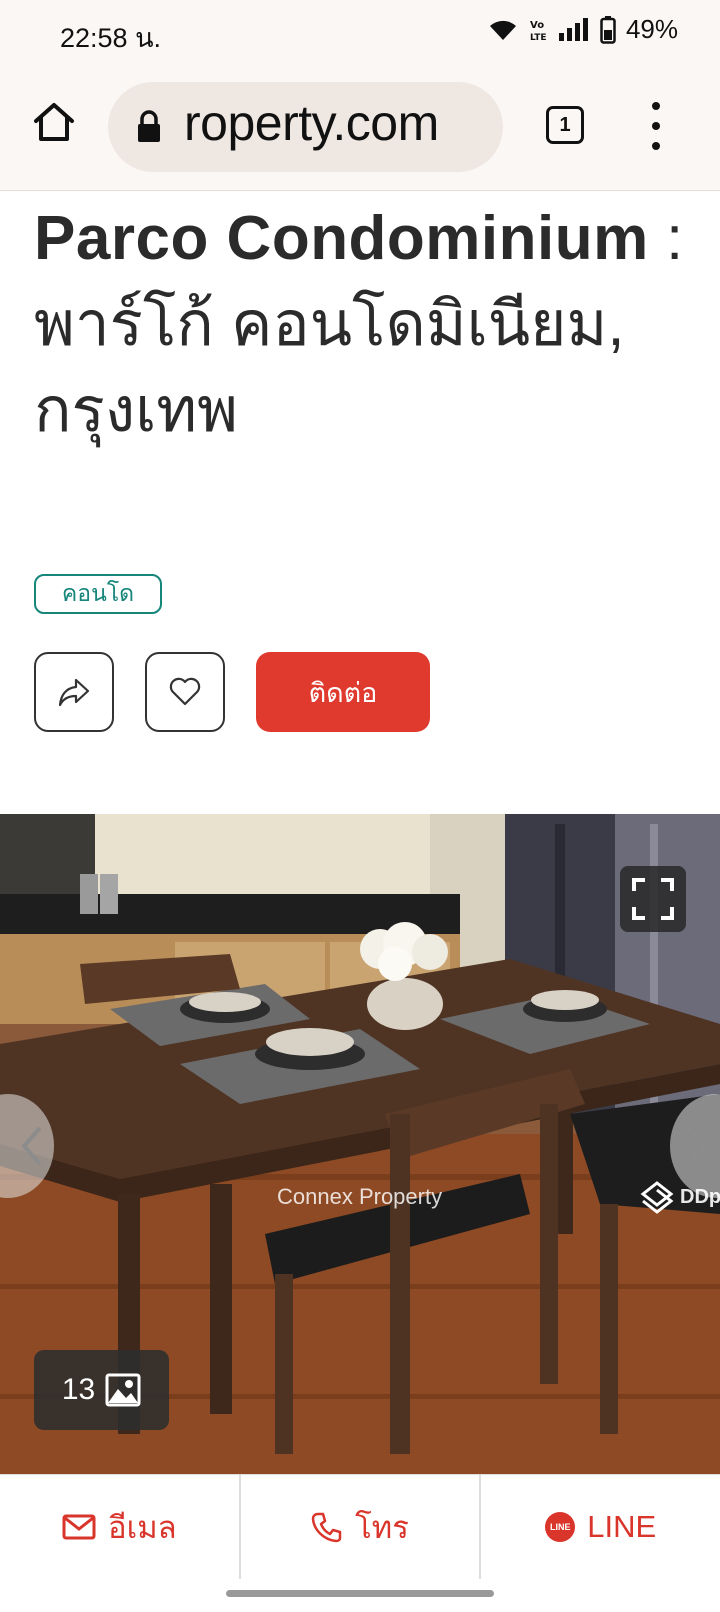 The height and width of the screenshot is (1612, 720). I want to click on share-icon, so click(74, 692).